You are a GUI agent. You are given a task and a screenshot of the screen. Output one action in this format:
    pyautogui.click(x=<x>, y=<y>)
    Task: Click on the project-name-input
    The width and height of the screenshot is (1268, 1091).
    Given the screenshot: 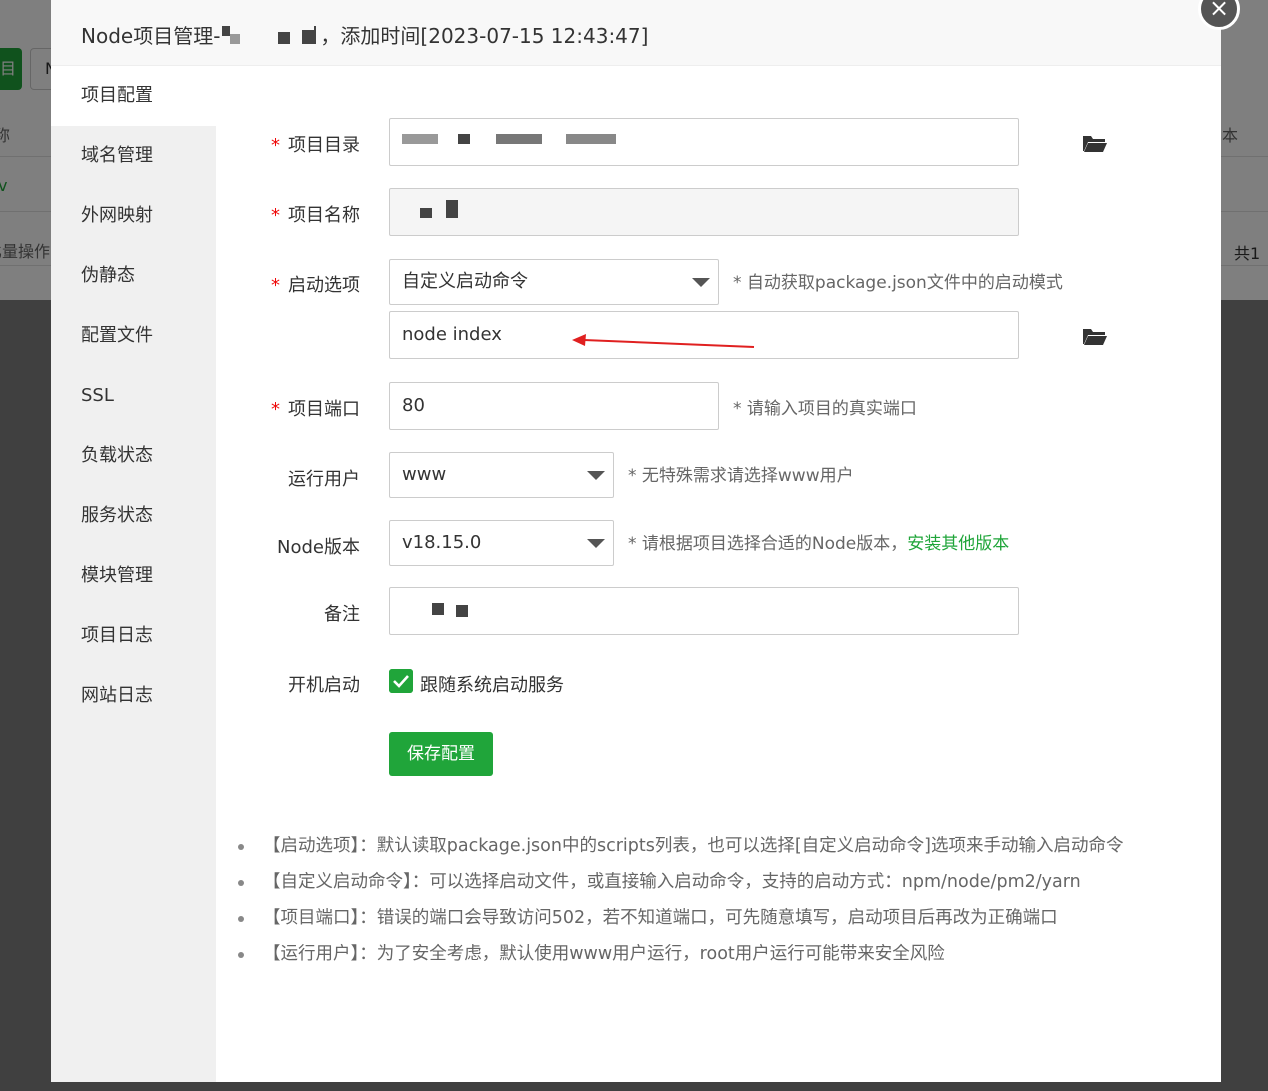 What is the action you would take?
    pyautogui.click(x=704, y=212)
    